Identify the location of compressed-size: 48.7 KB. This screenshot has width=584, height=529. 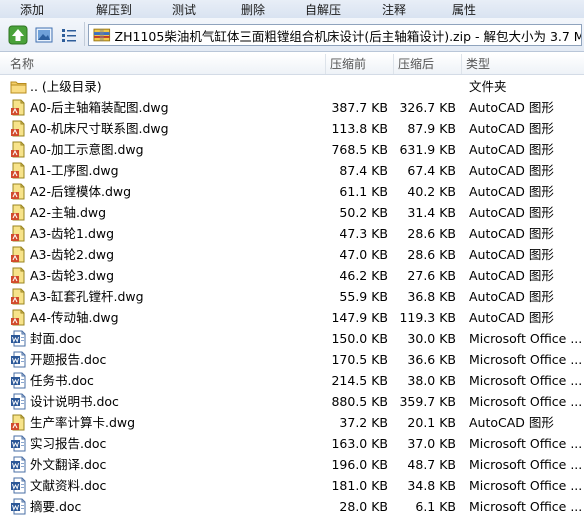
(431, 464).